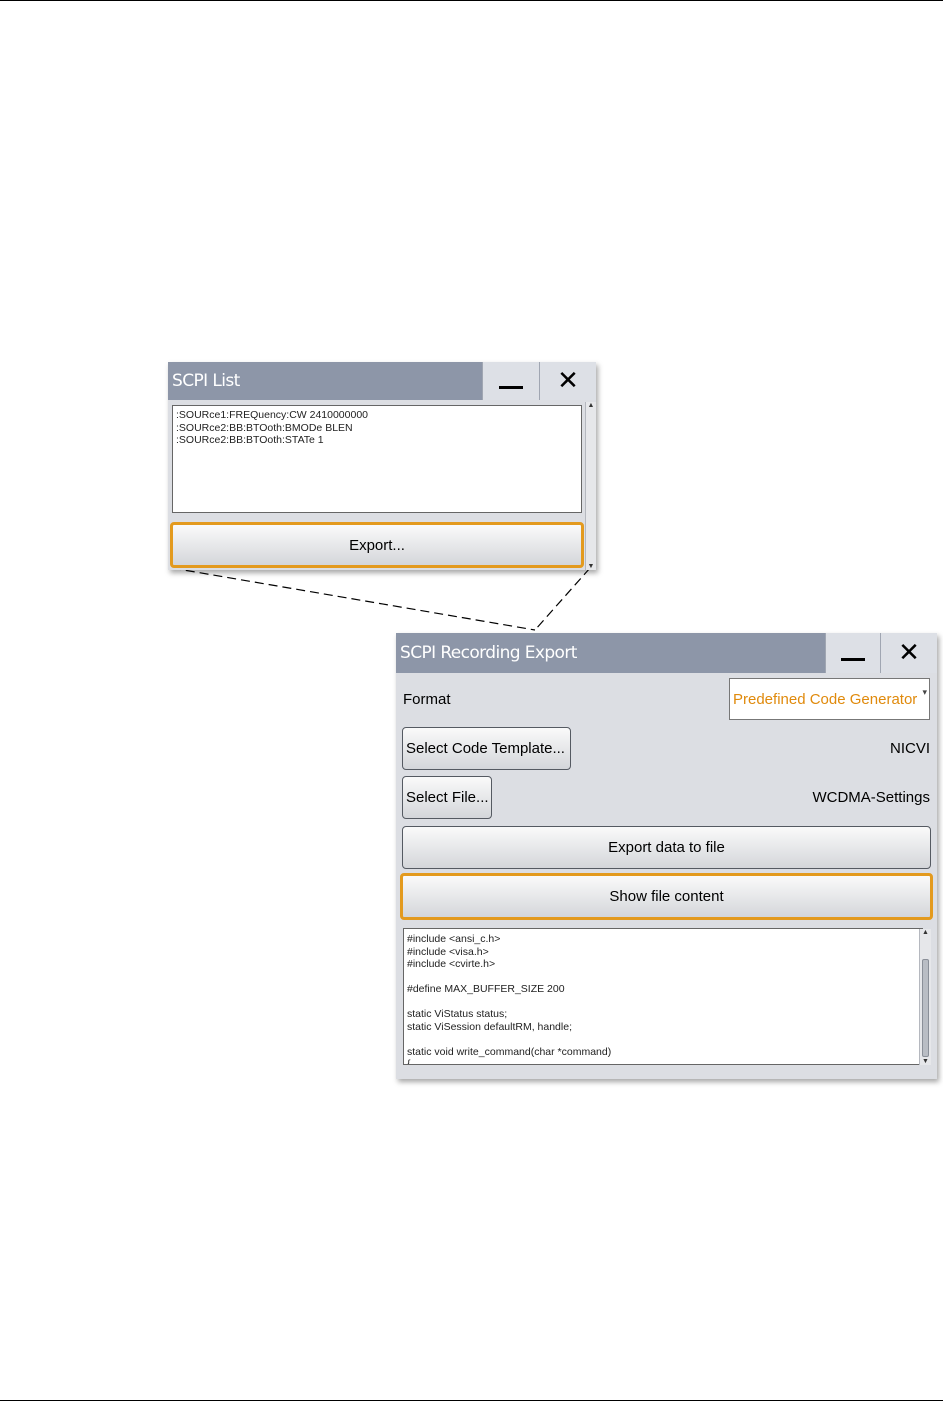  Describe the element at coordinates (448, 951) in the screenshot. I see `code-line: #include <visa.h>` at that location.